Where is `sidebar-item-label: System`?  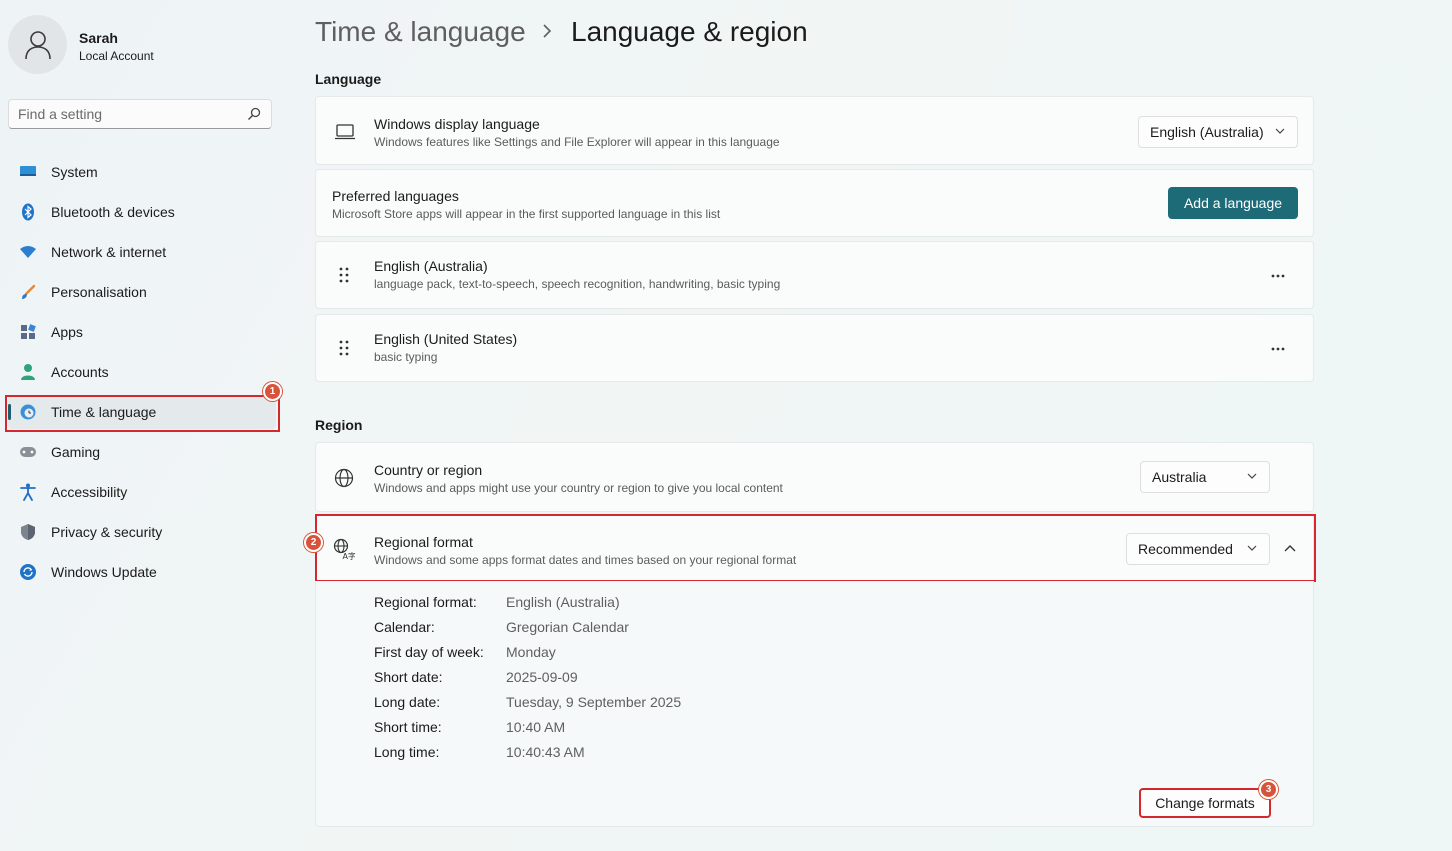
sidebar-item-label: System is located at coordinates (74, 172).